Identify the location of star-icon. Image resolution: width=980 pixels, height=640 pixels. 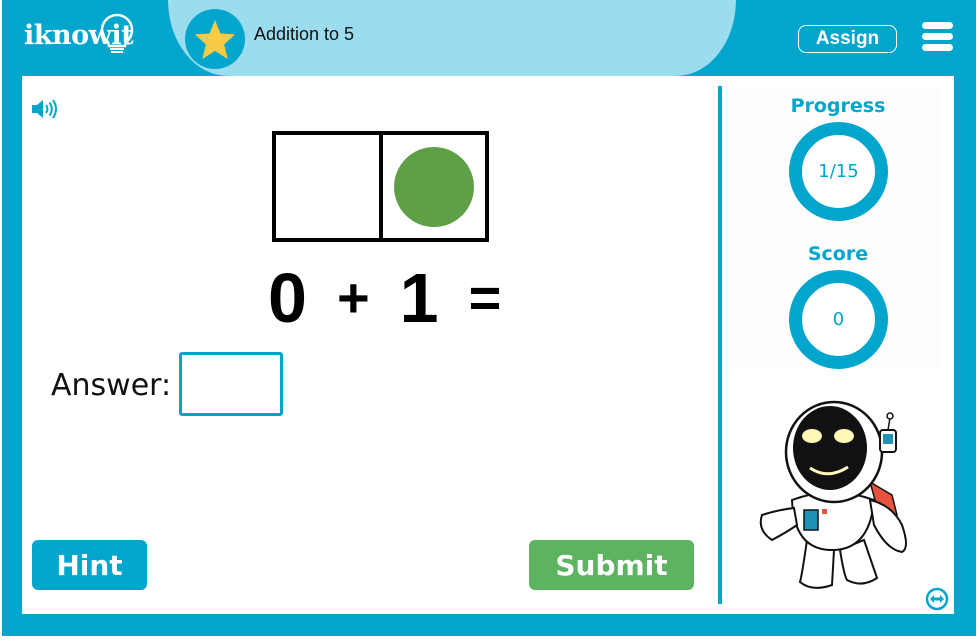
(215, 39).